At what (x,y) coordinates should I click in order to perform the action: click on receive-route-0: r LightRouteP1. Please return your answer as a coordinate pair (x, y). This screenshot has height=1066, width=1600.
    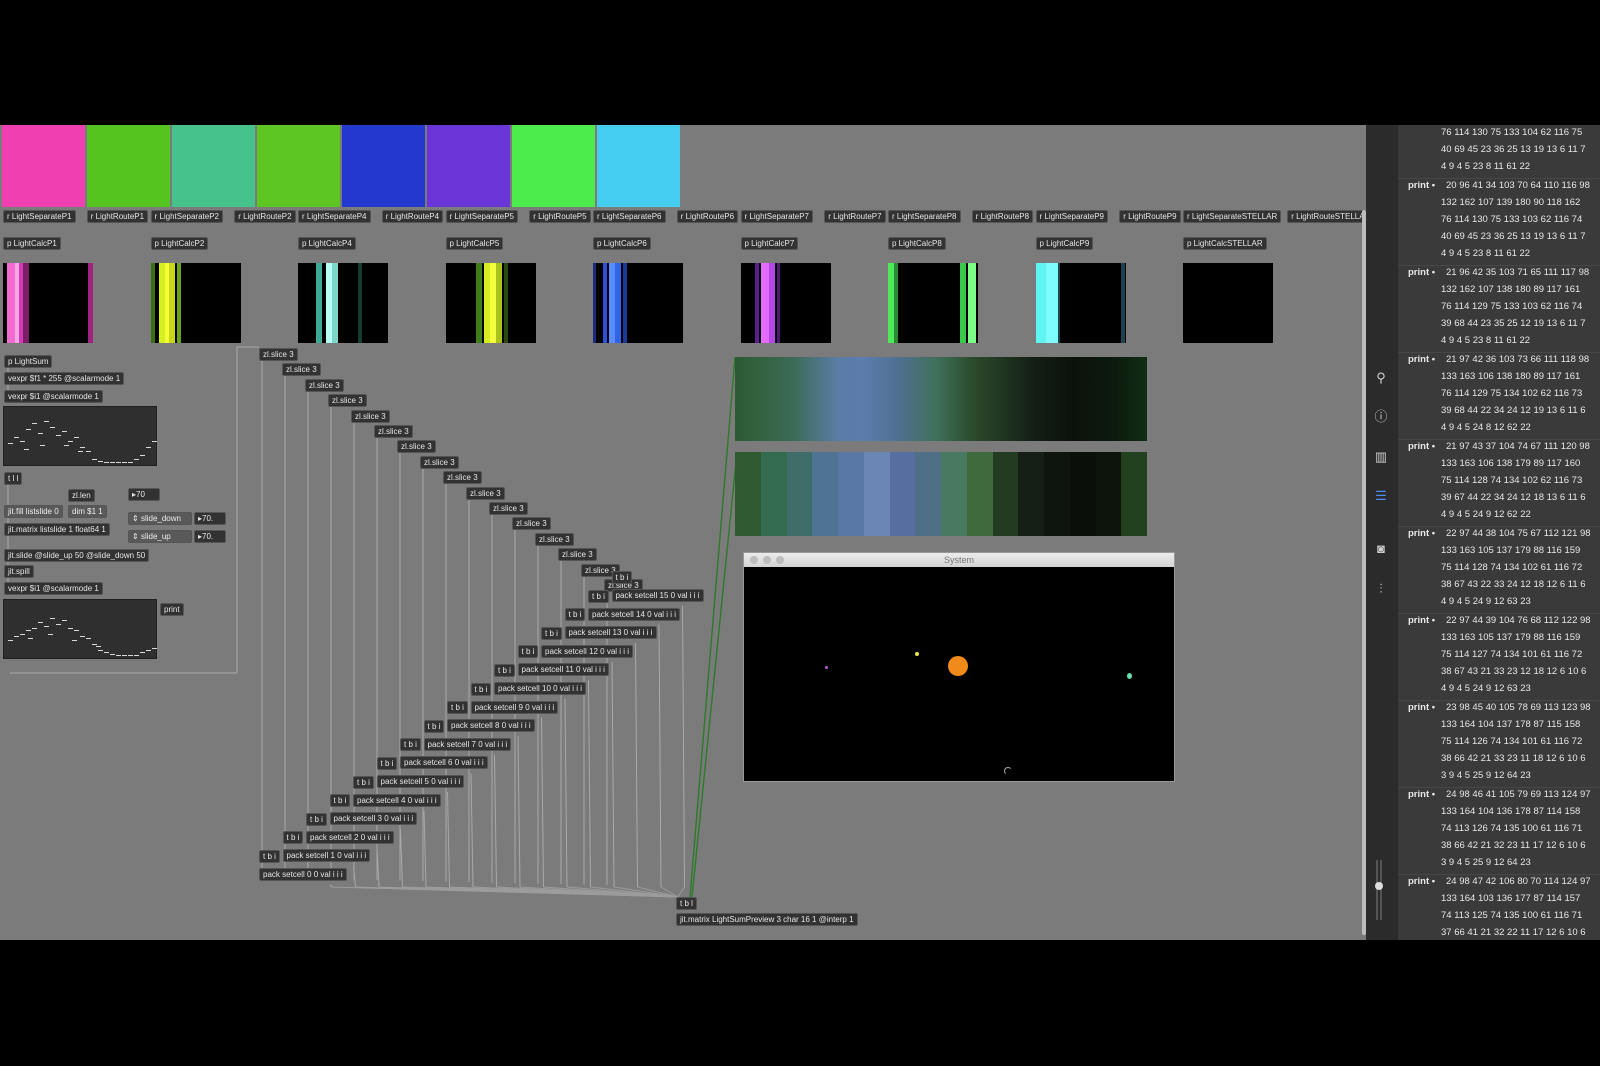
    Looking at the image, I should click on (117, 216).